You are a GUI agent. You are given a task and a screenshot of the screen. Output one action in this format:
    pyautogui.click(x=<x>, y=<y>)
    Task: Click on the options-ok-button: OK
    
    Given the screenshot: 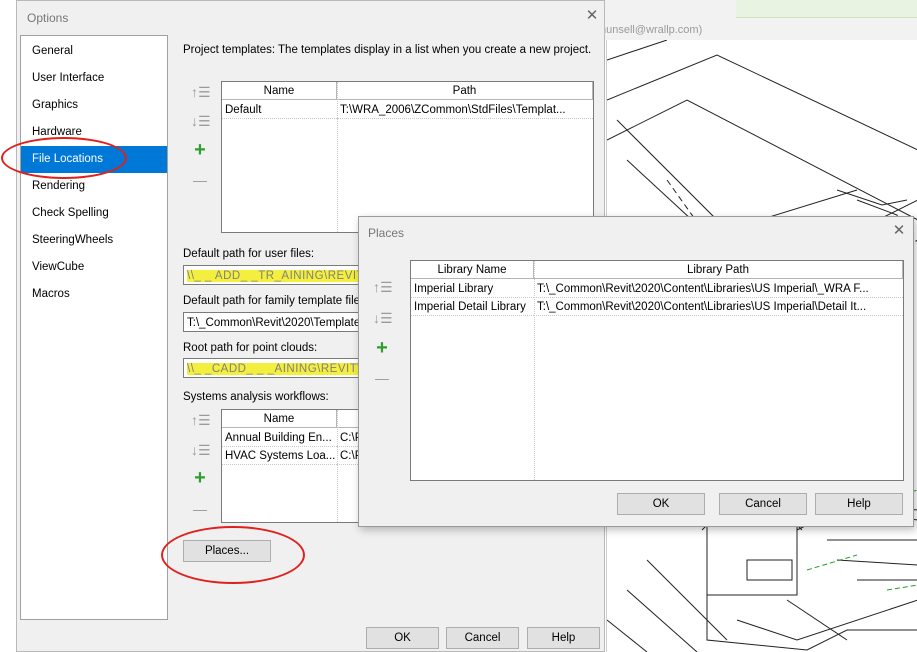 What is the action you would take?
    pyautogui.click(x=402, y=638)
    